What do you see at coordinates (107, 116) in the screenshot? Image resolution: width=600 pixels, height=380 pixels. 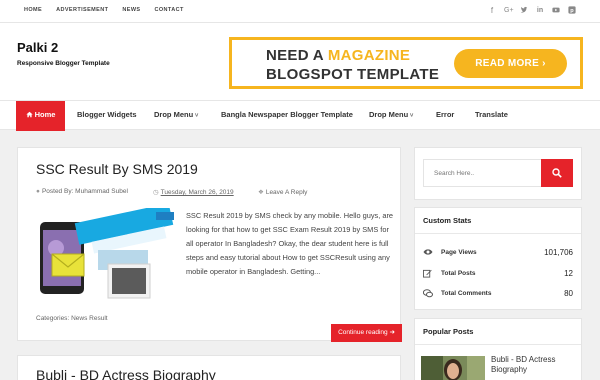 I see `nav-blogger-widgets: Blogger Widgets` at bounding box center [107, 116].